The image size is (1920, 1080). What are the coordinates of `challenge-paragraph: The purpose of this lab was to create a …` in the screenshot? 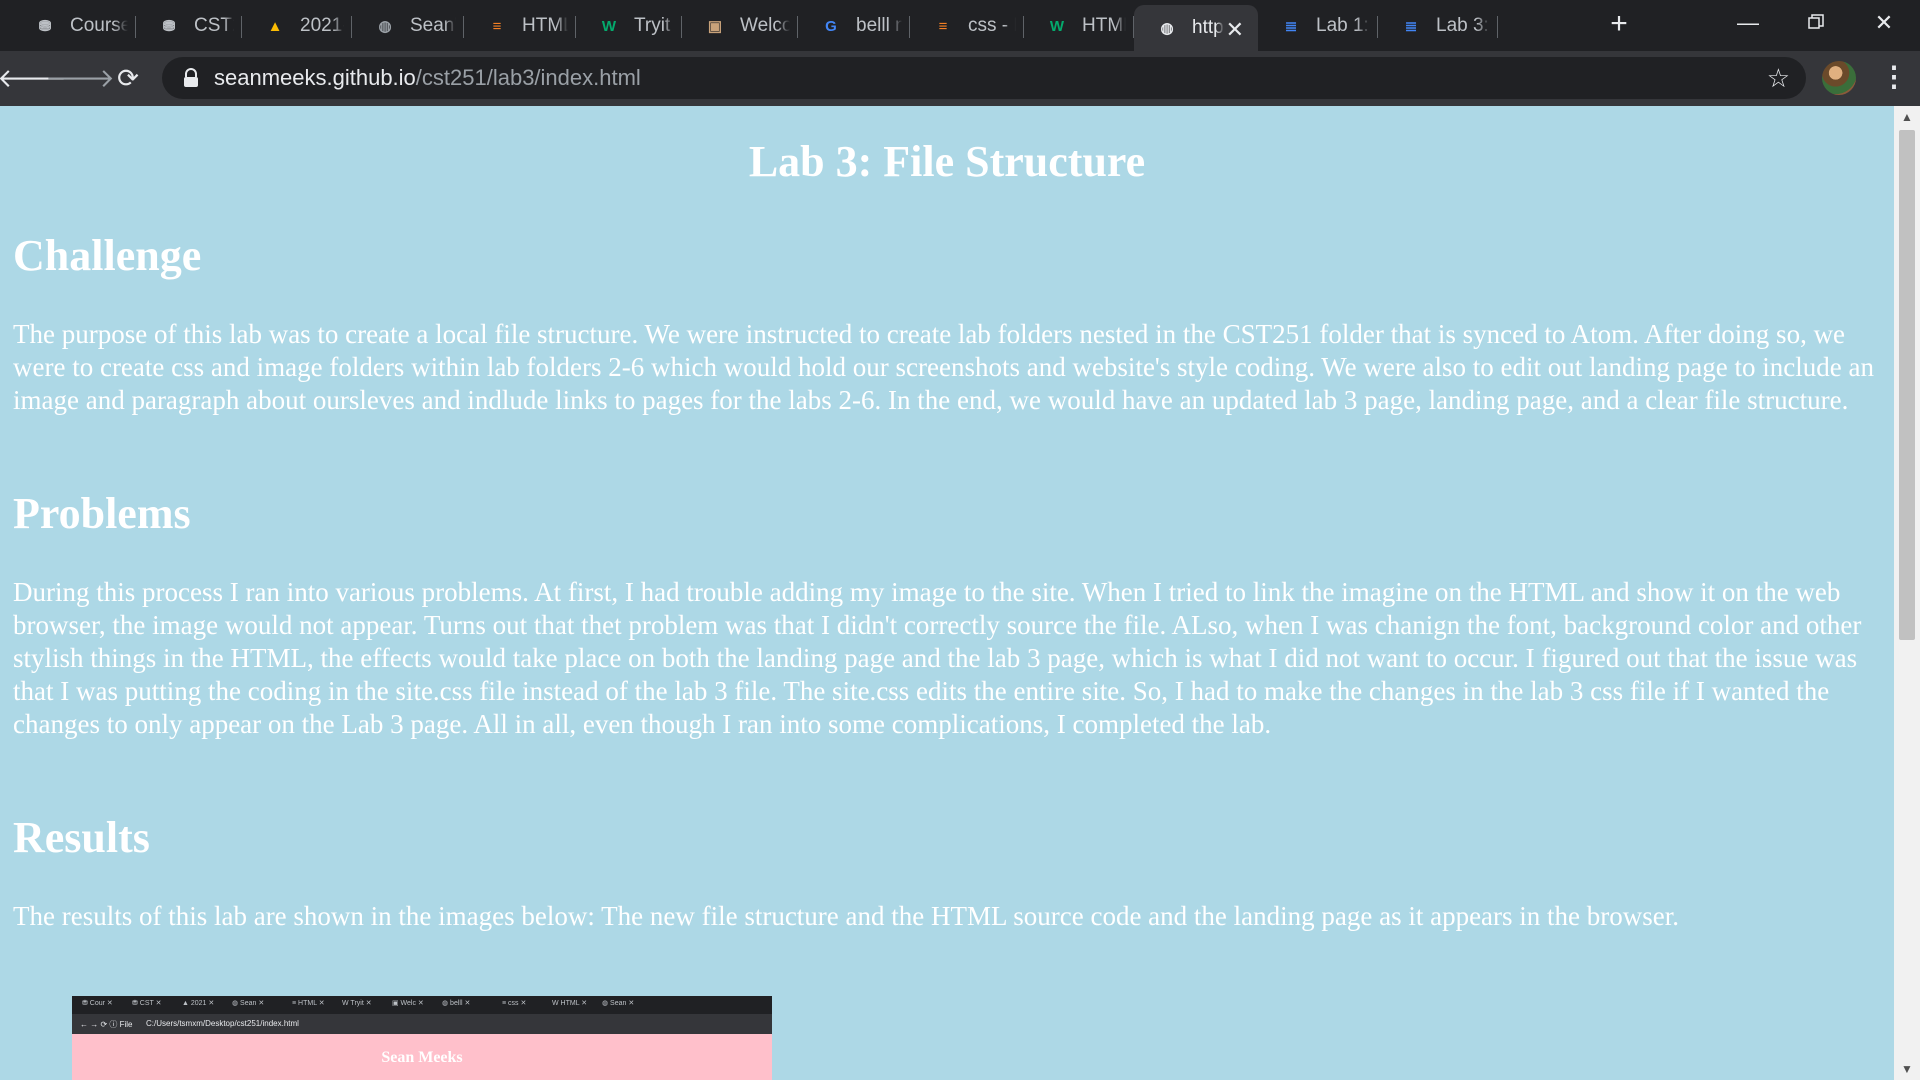 It's located at (943, 367).